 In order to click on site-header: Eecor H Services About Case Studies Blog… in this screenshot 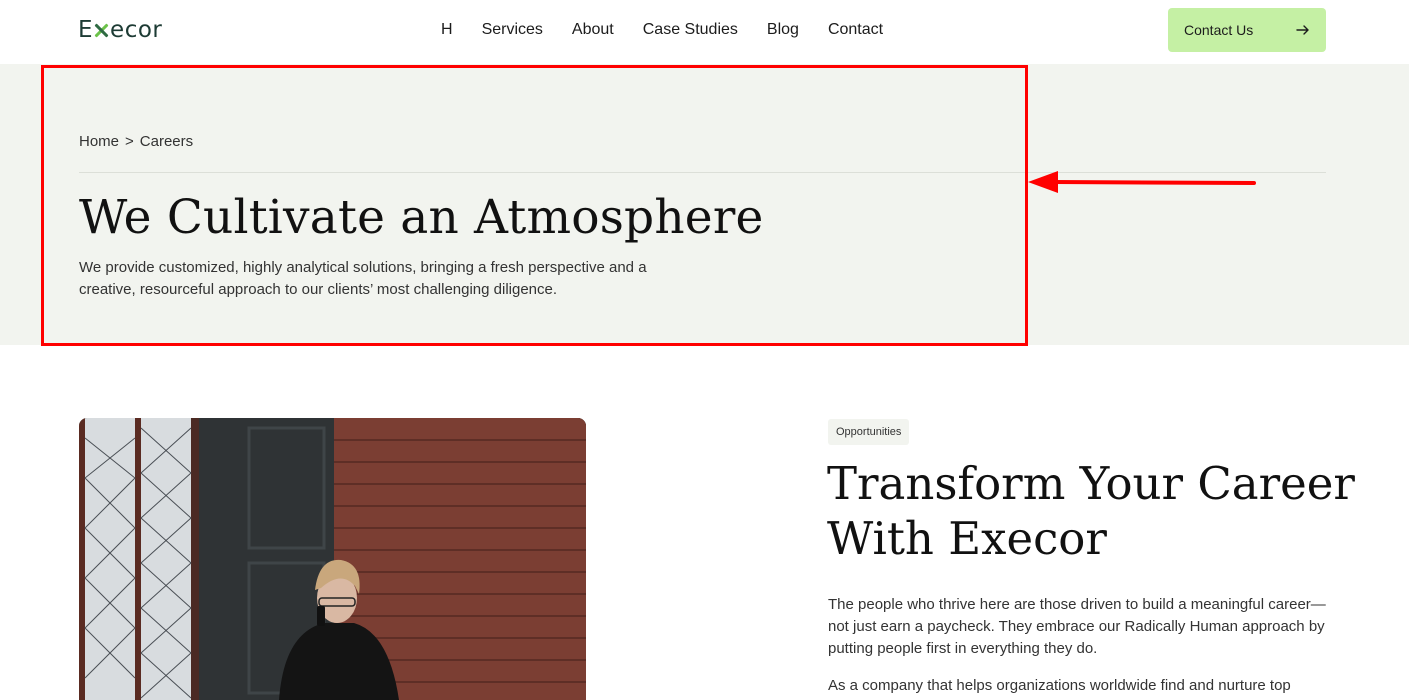, I will do `click(704, 32)`.